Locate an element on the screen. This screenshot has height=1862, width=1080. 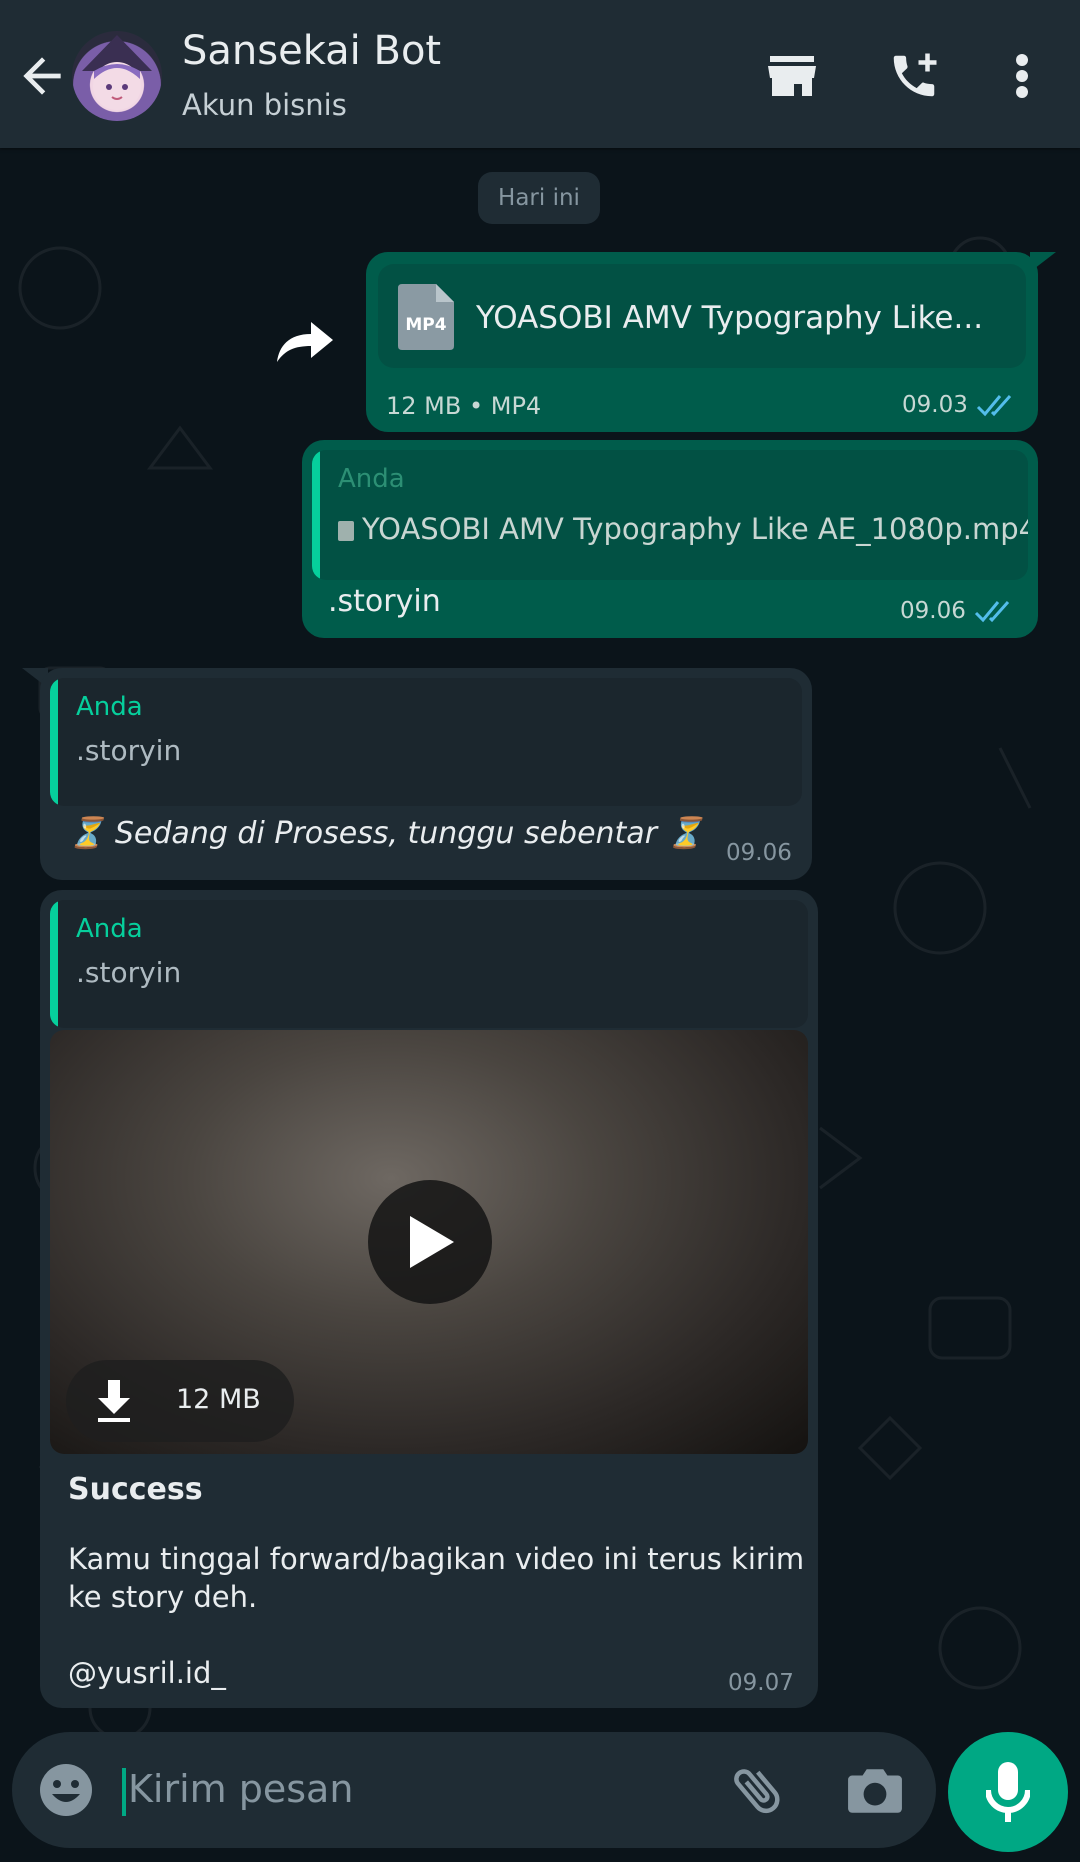
message-signature: @yusril.id_ is located at coordinates (147, 1673).